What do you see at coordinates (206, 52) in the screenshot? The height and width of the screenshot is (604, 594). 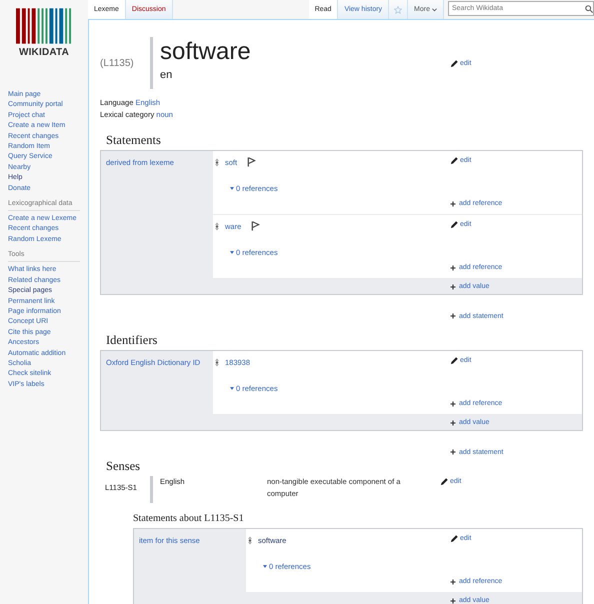 I see `lemma-title: software` at bounding box center [206, 52].